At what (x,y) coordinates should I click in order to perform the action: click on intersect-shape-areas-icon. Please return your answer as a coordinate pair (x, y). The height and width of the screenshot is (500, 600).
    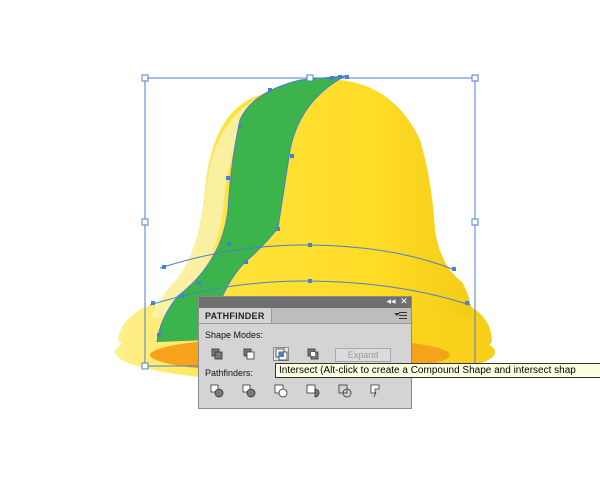
    Looking at the image, I should click on (281, 354).